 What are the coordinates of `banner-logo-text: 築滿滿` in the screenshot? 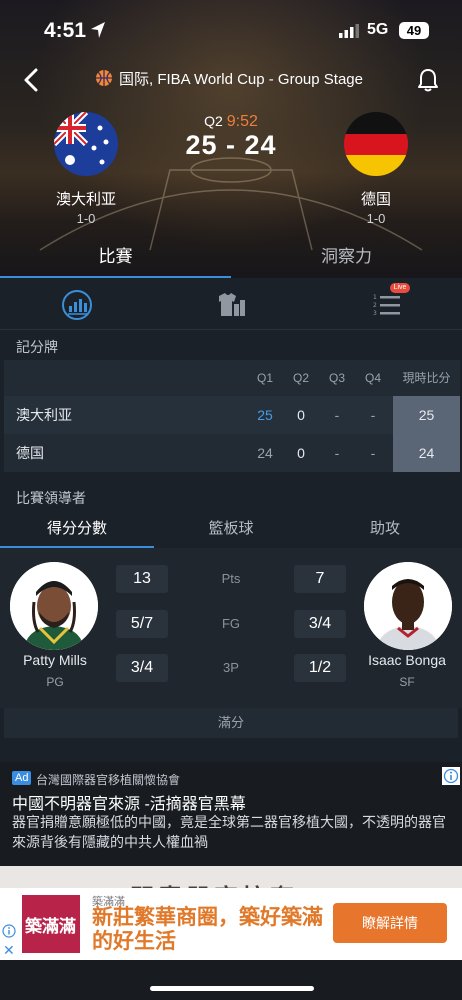 It's located at (50, 926).